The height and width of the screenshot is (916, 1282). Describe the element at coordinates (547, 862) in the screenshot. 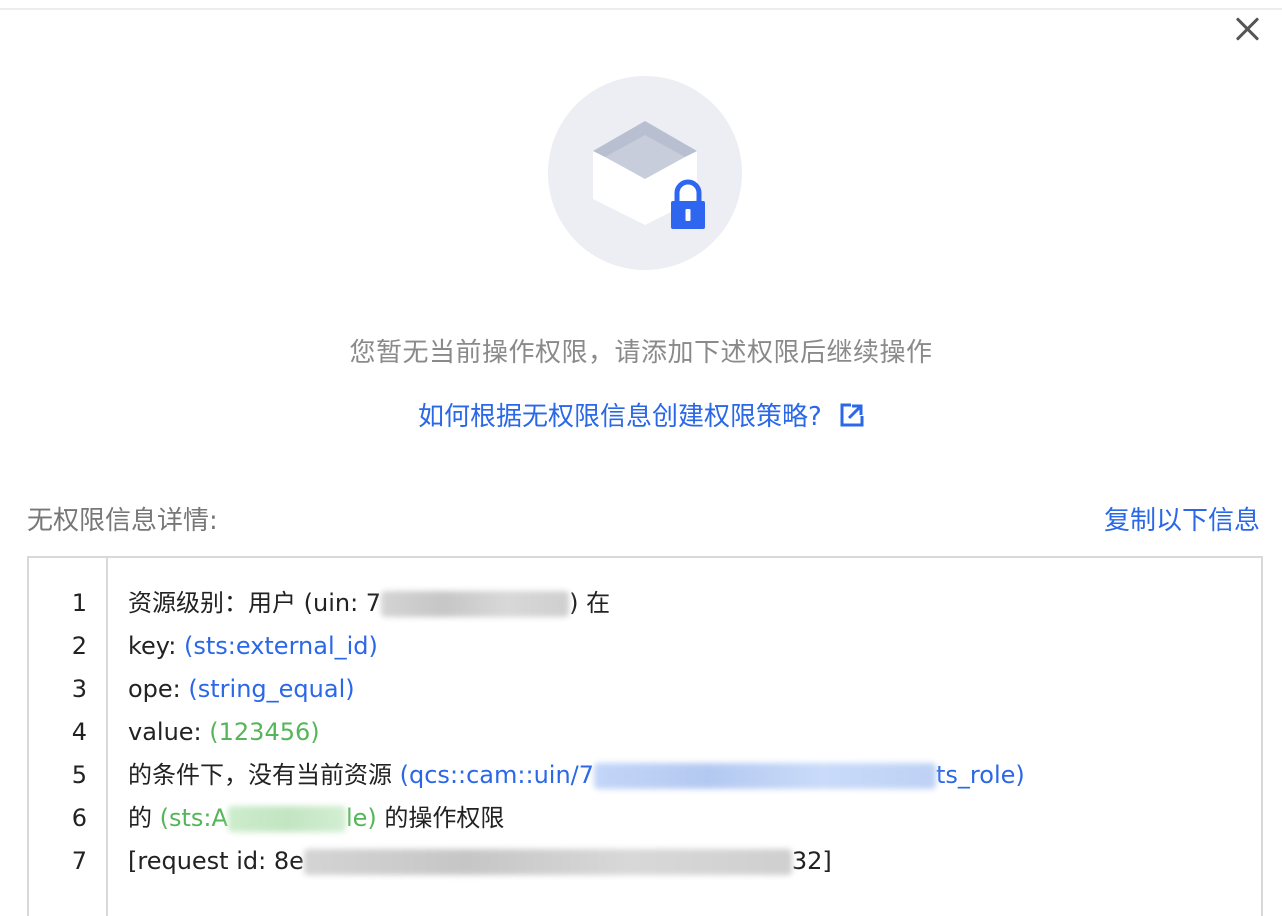

I see `redacted-request-id` at that location.